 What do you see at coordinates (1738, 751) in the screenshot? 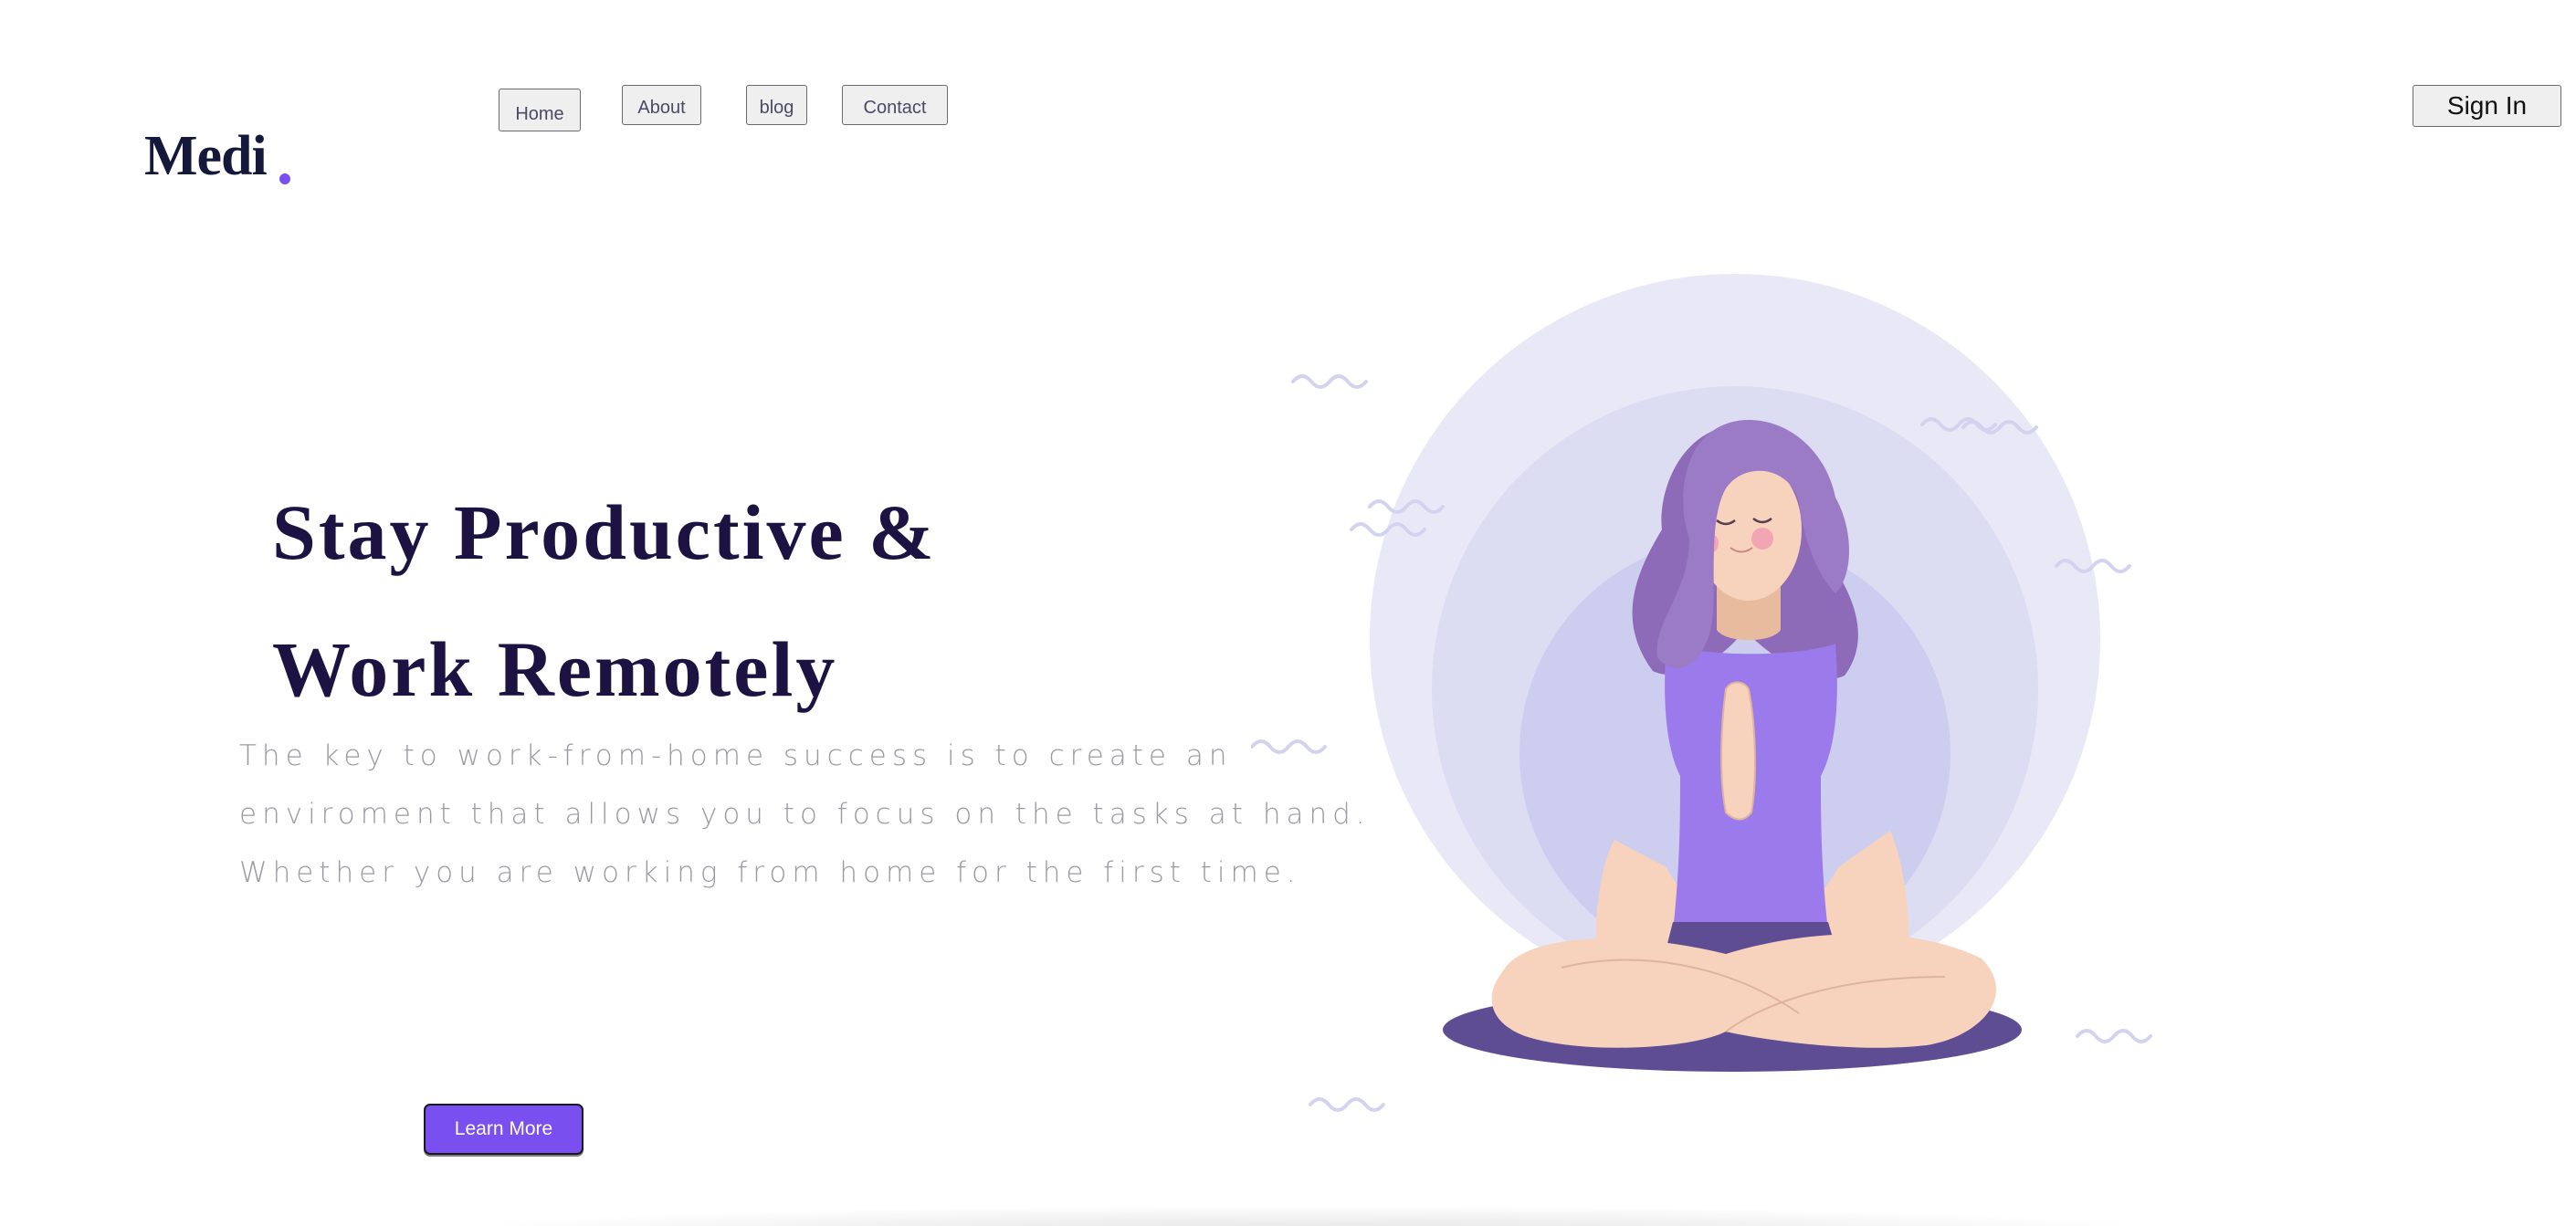
I see `praying-hands` at bounding box center [1738, 751].